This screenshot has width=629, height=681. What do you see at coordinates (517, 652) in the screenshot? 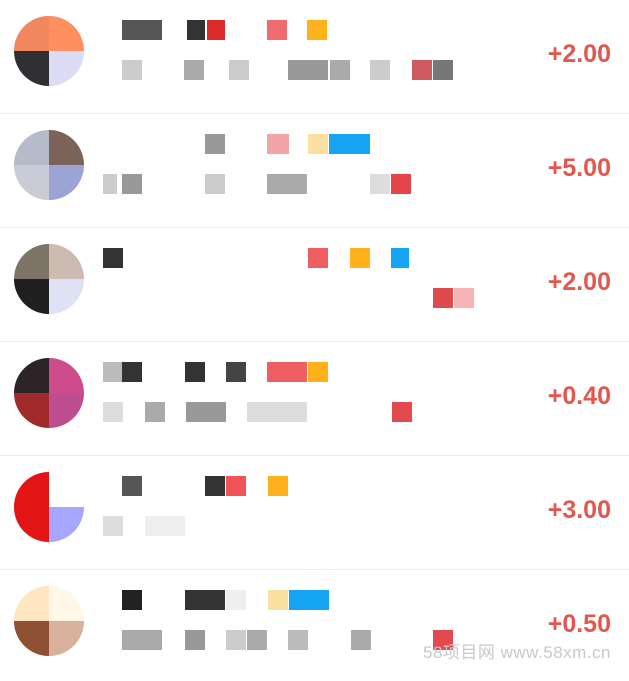
I see `watermark: 58项目网 www.58xm.cn` at bounding box center [517, 652].